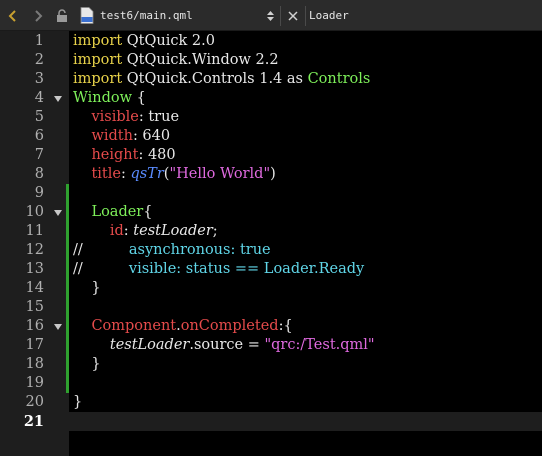 This screenshot has height=456, width=542. Describe the element at coordinates (139, 98) in the screenshot. I see `code-token: {` at that location.